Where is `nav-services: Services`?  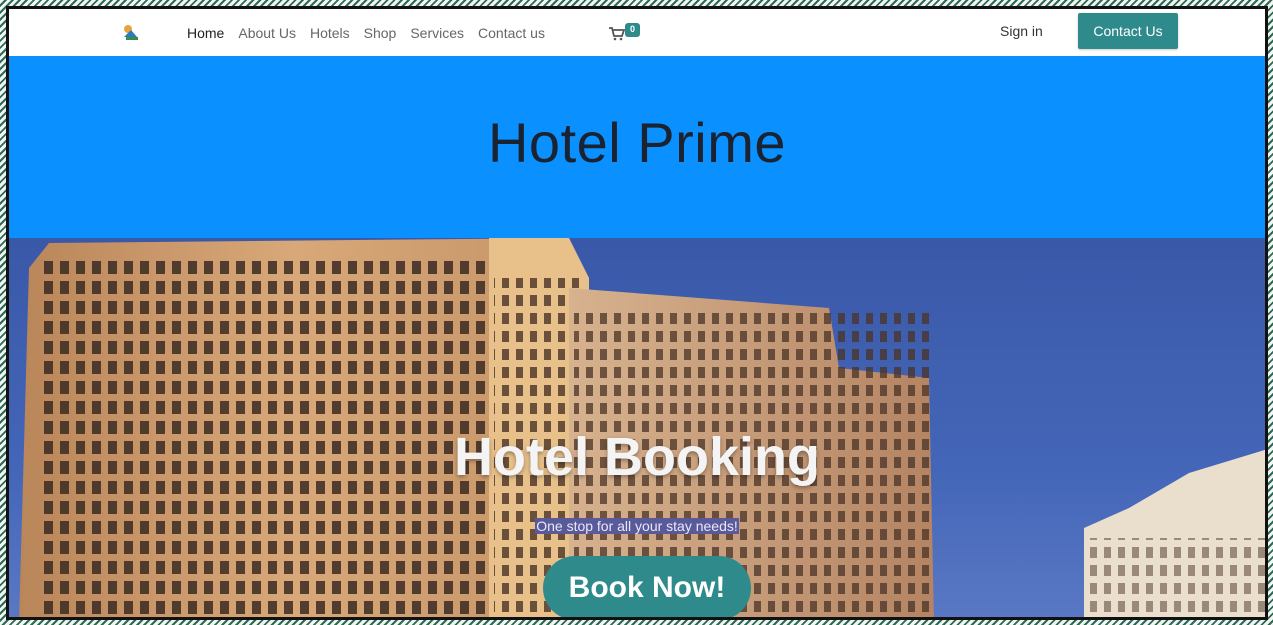
nav-services: Services is located at coordinates (437, 33).